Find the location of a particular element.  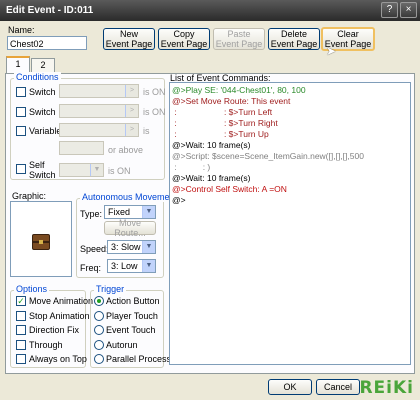

tab-page-2: 2 is located at coordinates (43, 65).